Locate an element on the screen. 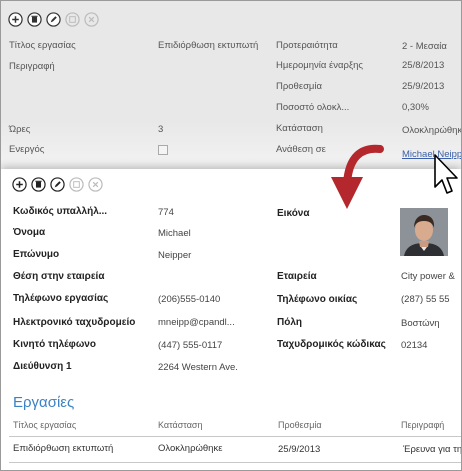  home-phone-value: (287) 55 55 is located at coordinates (425, 299).